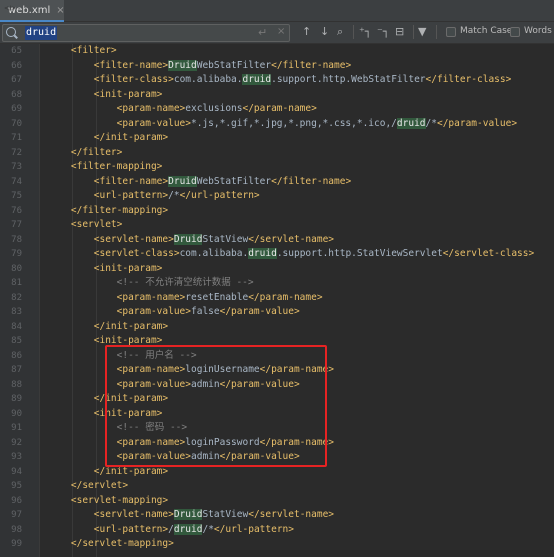  Describe the element at coordinates (277, 283) in the screenshot. I see `code-line: 81 <!-- 不允许清空统计数据 -->` at that location.